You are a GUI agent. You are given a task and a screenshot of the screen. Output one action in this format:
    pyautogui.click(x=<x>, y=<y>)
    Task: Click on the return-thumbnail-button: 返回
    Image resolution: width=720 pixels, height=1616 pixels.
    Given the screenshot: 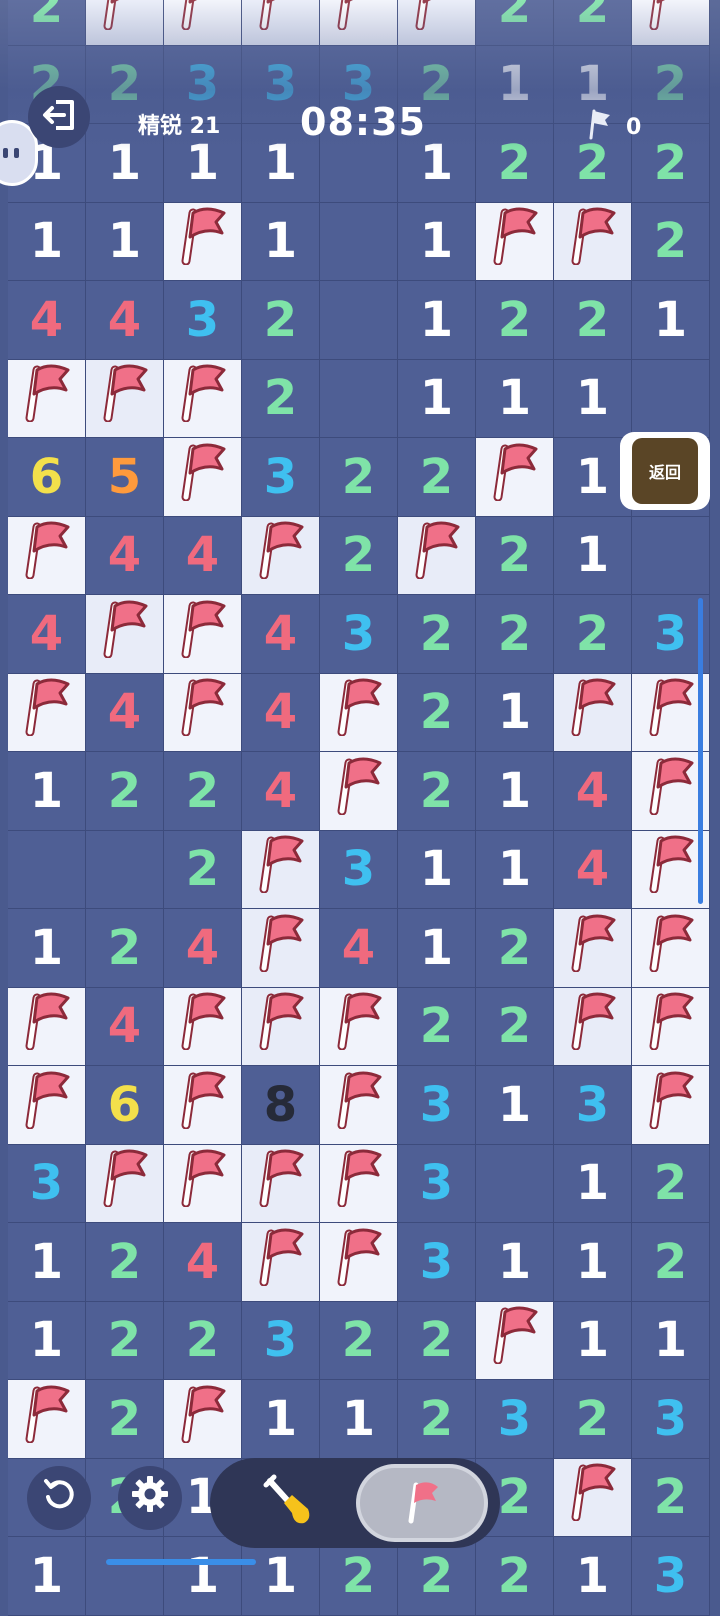 What is the action you would take?
    pyautogui.click(x=665, y=471)
    